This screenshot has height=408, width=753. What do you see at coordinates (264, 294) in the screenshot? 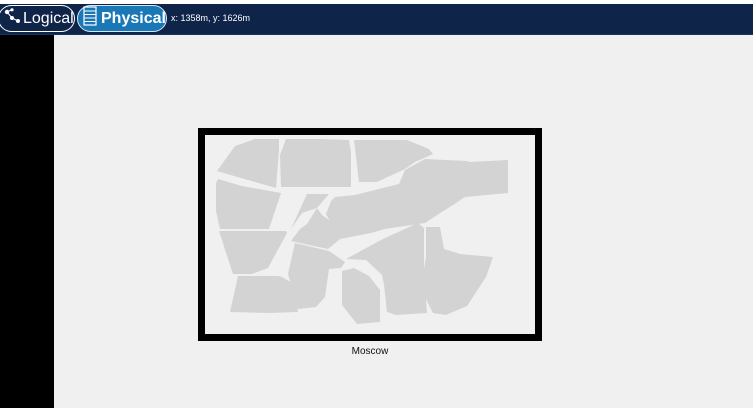
I see `district-south-far-west` at bounding box center [264, 294].